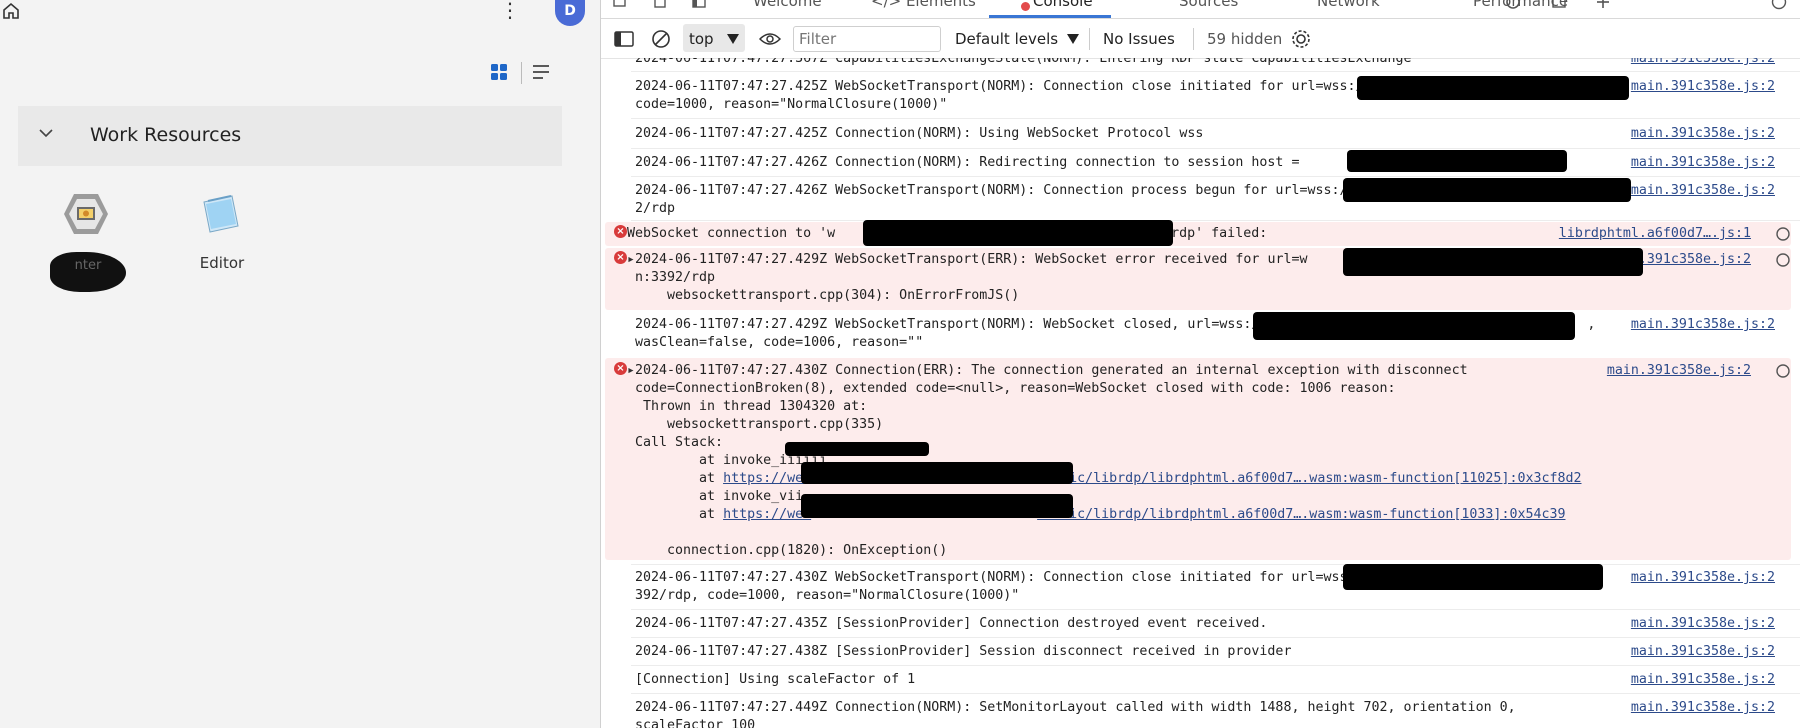 The width and height of the screenshot is (1800, 728). Describe the element at coordinates (867, 39) in the screenshot. I see `filter-input` at that location.